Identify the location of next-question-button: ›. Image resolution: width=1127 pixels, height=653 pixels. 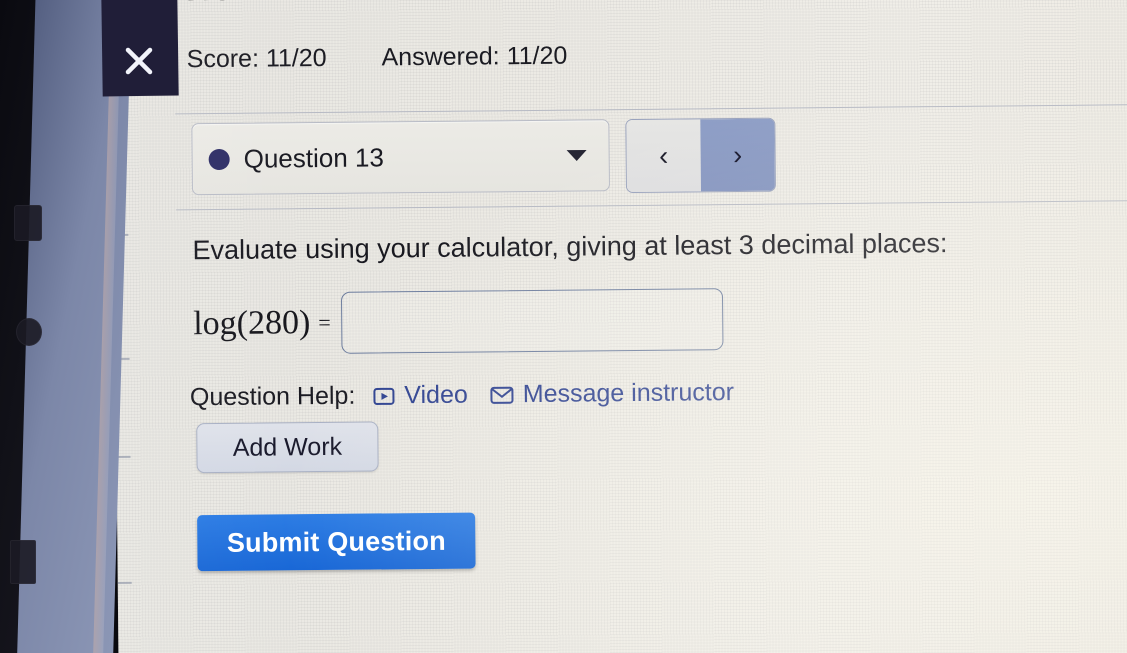
(737, 155).